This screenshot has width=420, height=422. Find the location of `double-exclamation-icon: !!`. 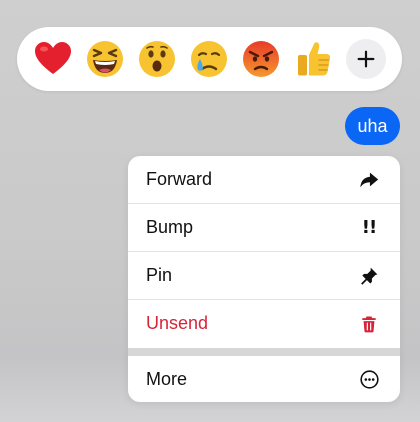

double-exclamation-icon: !! is located at coordinates (369, 227).